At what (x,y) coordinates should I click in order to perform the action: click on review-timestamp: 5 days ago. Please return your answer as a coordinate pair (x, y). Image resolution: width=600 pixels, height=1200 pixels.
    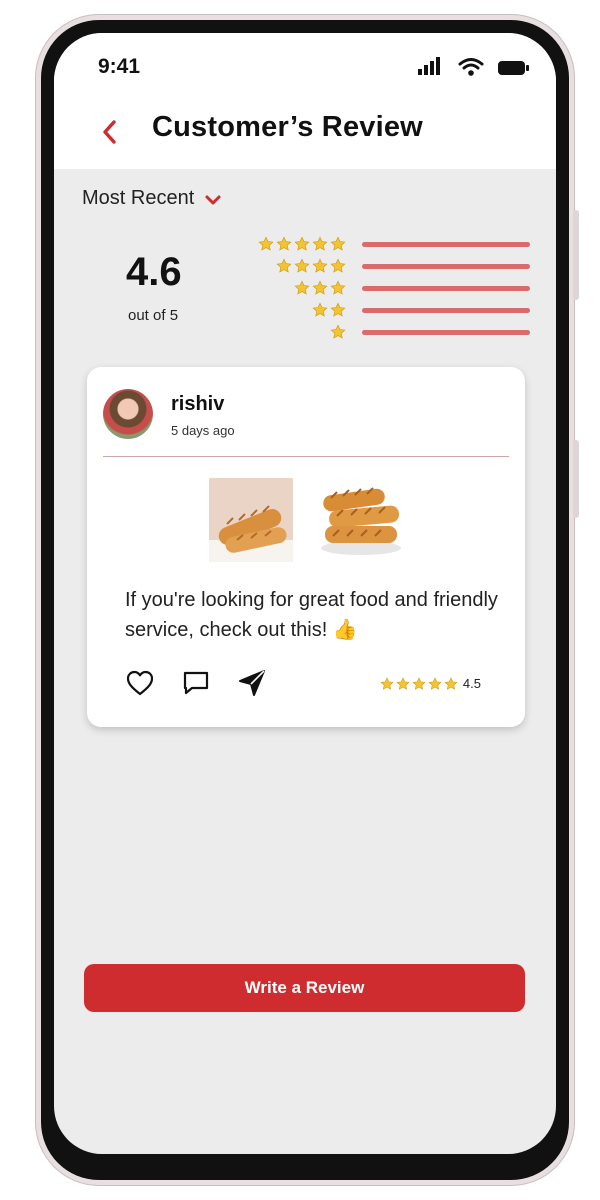
    Looking at the image, I should click on (203, 430).